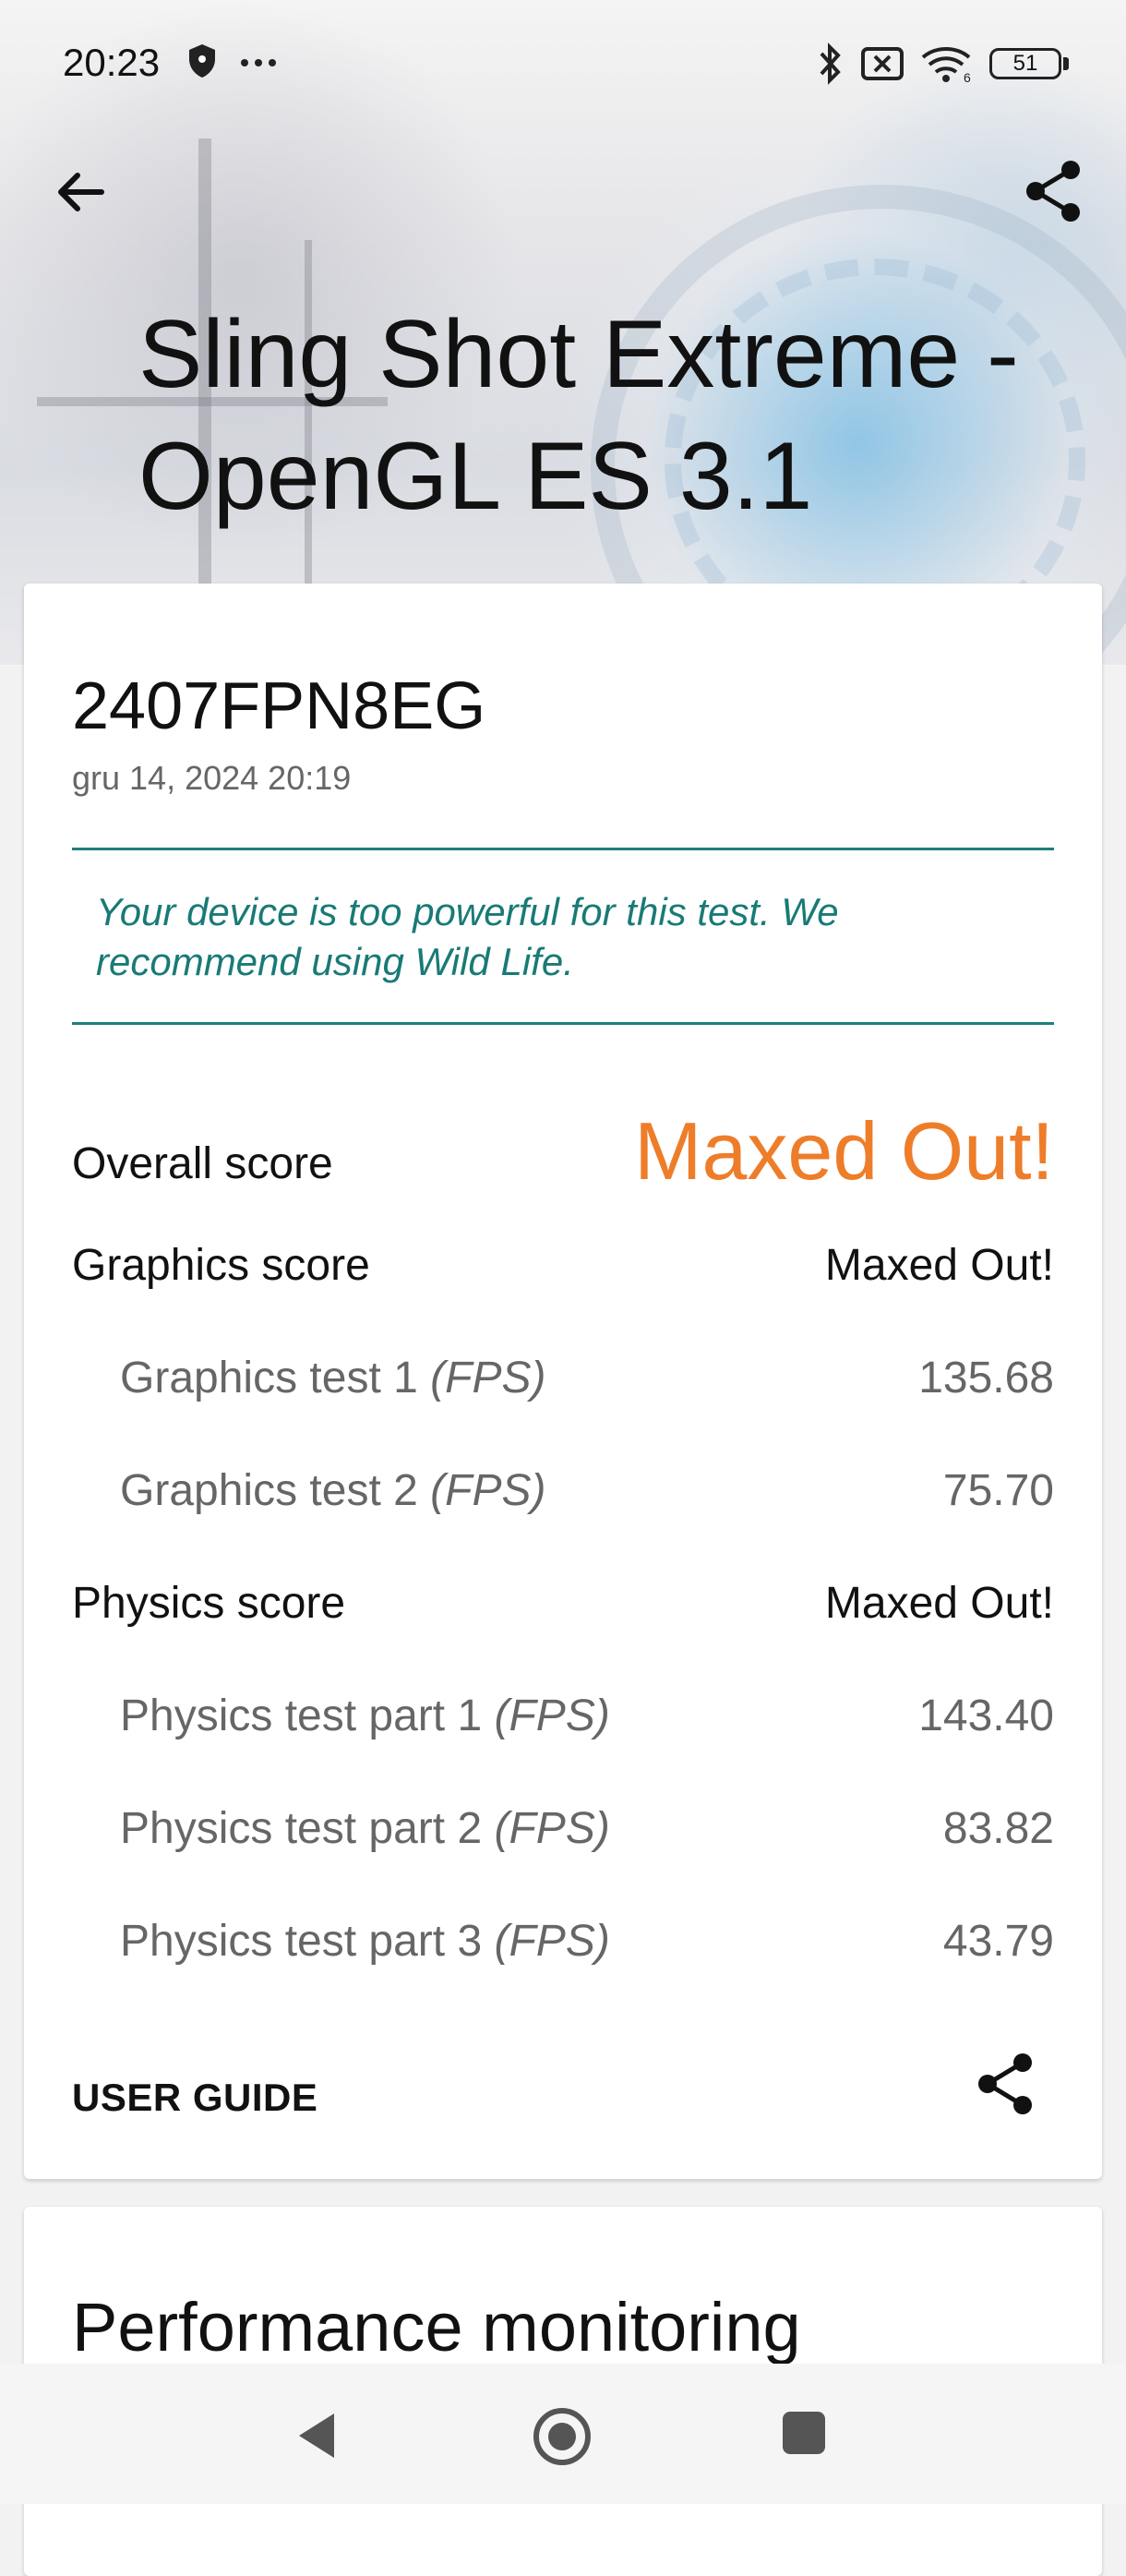 The image size is (1126, 2576). I want to click on home-circle-icon, so click(562, 2436).